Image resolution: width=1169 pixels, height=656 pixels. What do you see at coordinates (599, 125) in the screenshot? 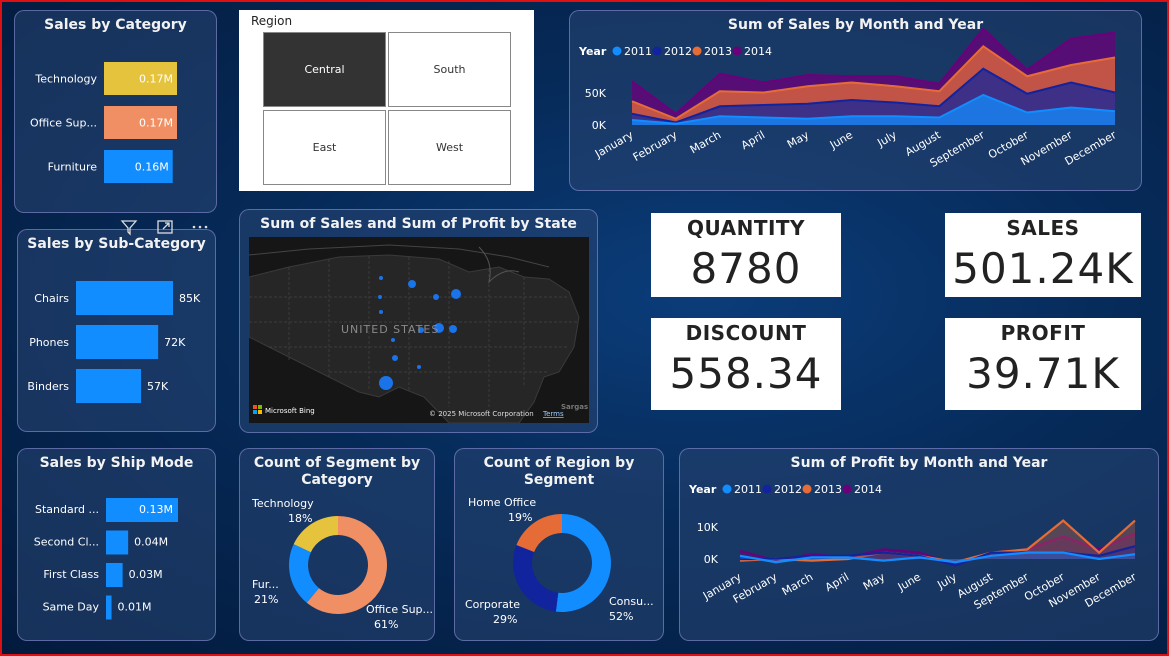
I see `y-tick-label: 0K` at bounding box center [599, 125].